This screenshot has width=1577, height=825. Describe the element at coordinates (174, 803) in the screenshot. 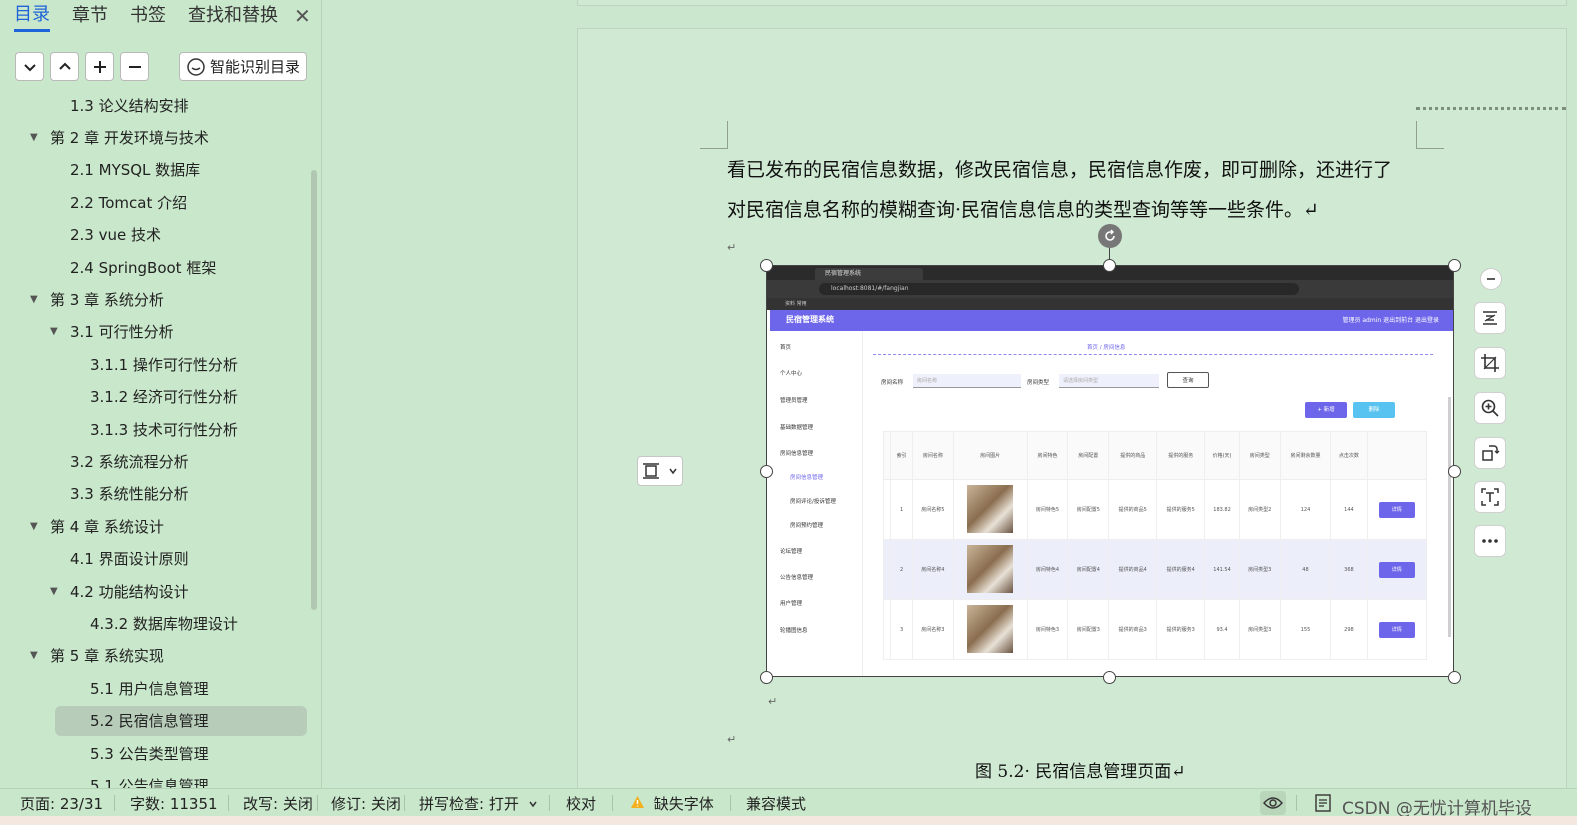

I see `word-count: 字数: 11351` at that location.